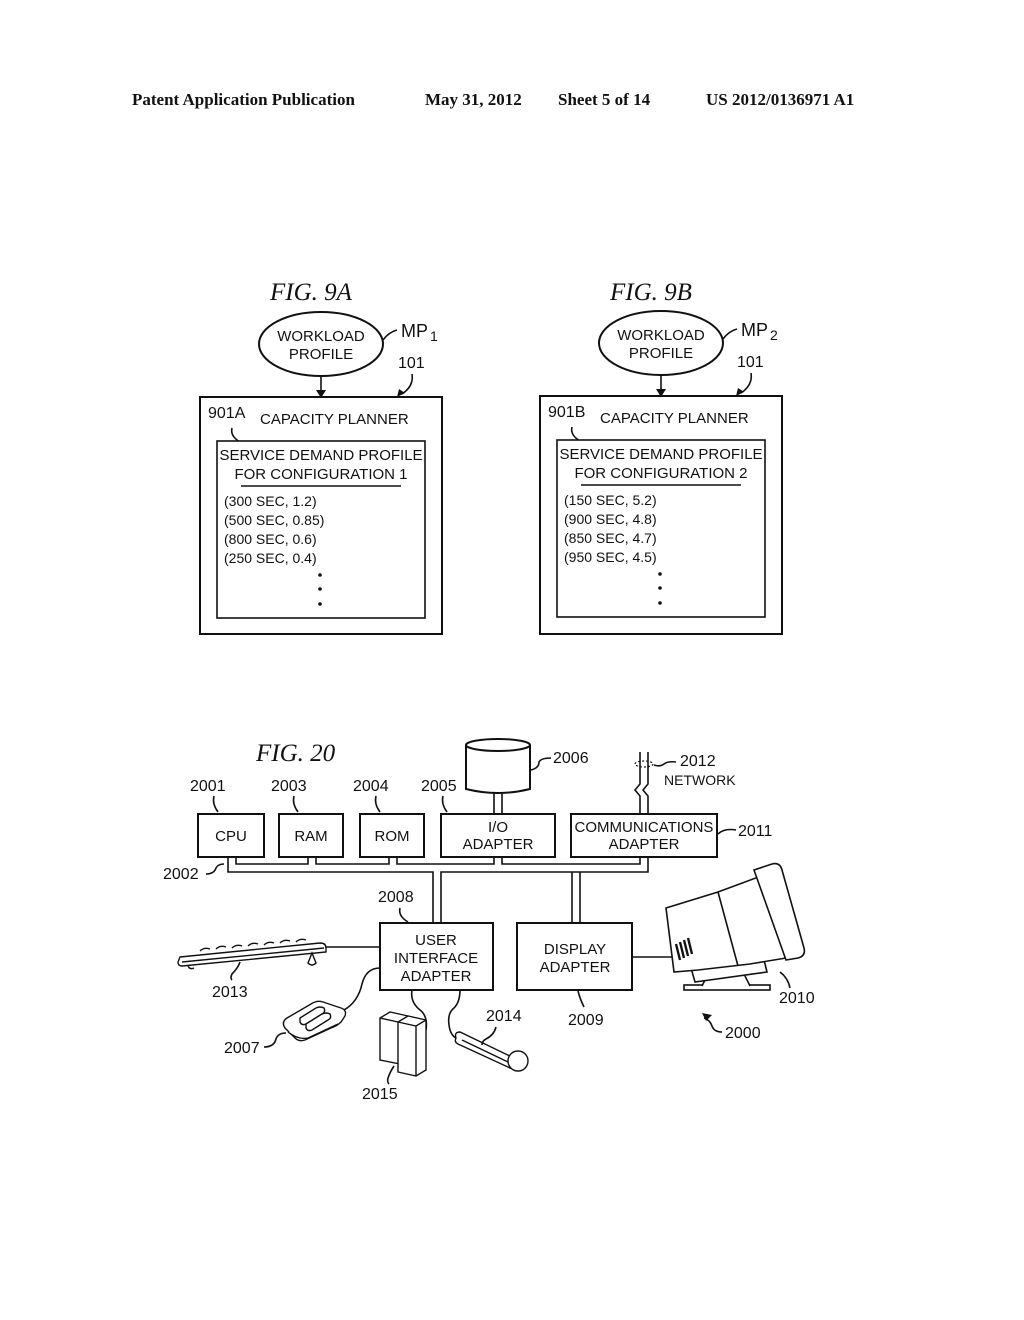 The image size is (1024, 1320). I want to click on ref-2011: 2011, so click(755, 831).